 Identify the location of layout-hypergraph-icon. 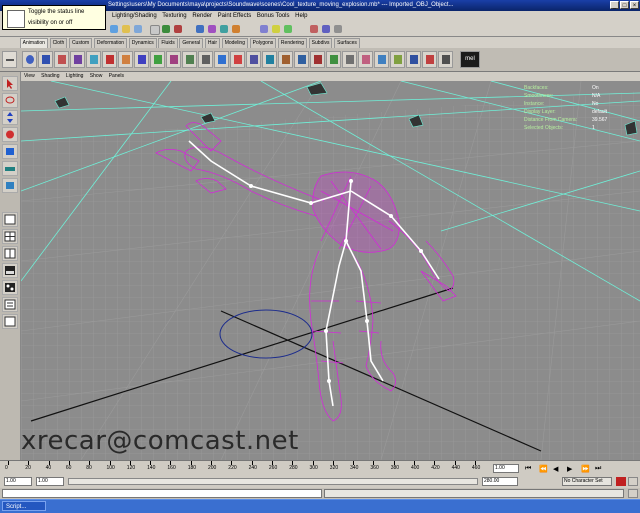
(10, 287).